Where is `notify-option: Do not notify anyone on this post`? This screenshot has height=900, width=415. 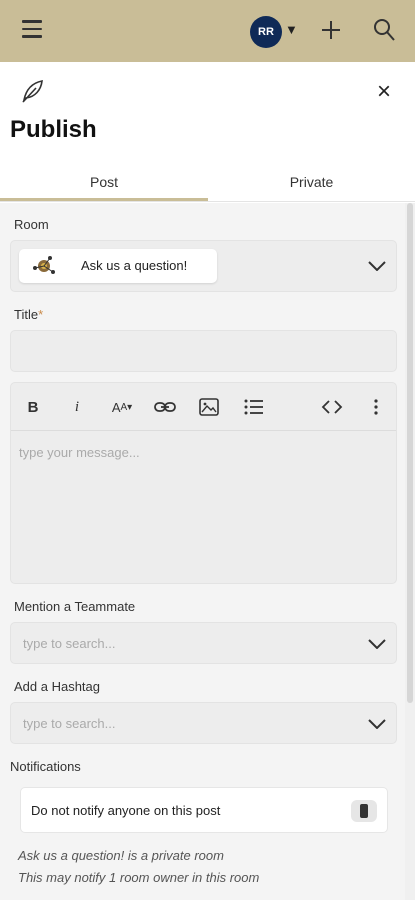
notify-option: Do not notify anyone on this post is located at coordinates (204, 810).